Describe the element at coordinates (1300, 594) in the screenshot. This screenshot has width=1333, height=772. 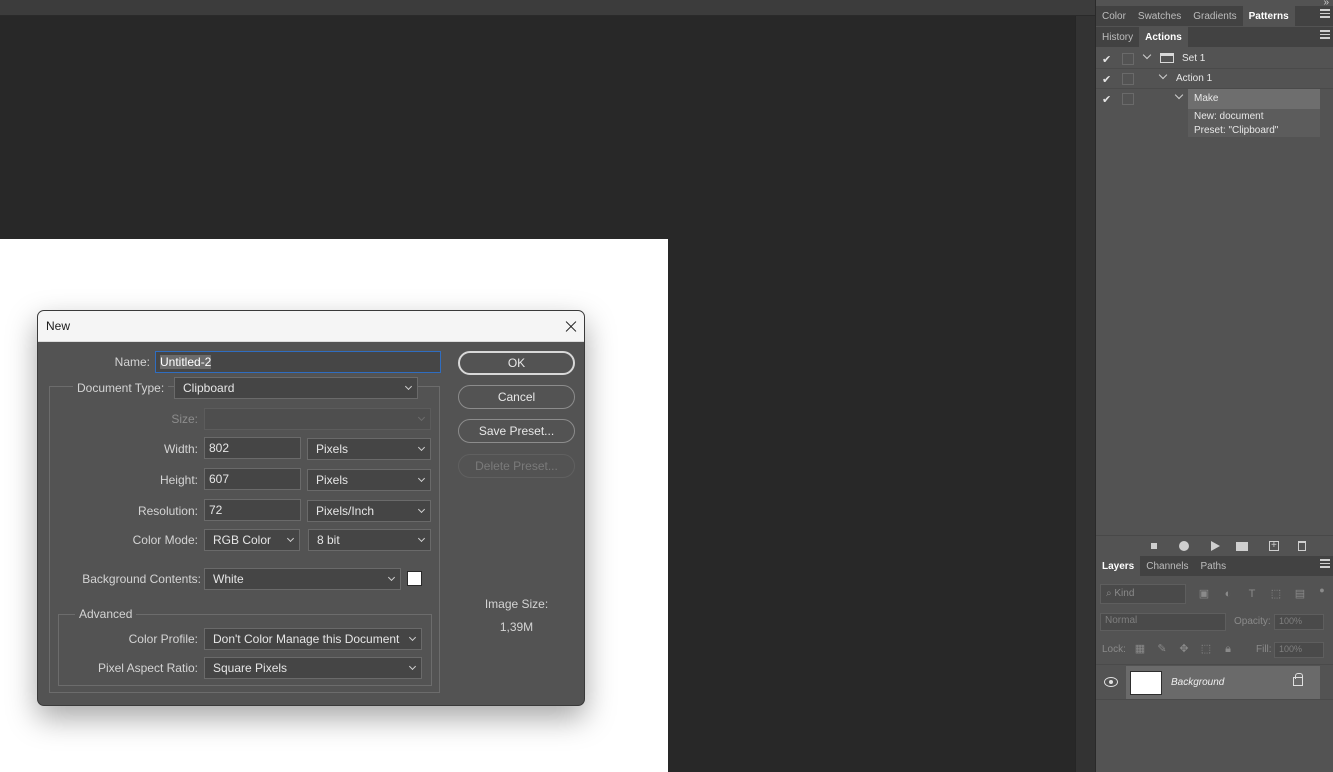
I see `smart-object-filter-icon: ▤` at that location.